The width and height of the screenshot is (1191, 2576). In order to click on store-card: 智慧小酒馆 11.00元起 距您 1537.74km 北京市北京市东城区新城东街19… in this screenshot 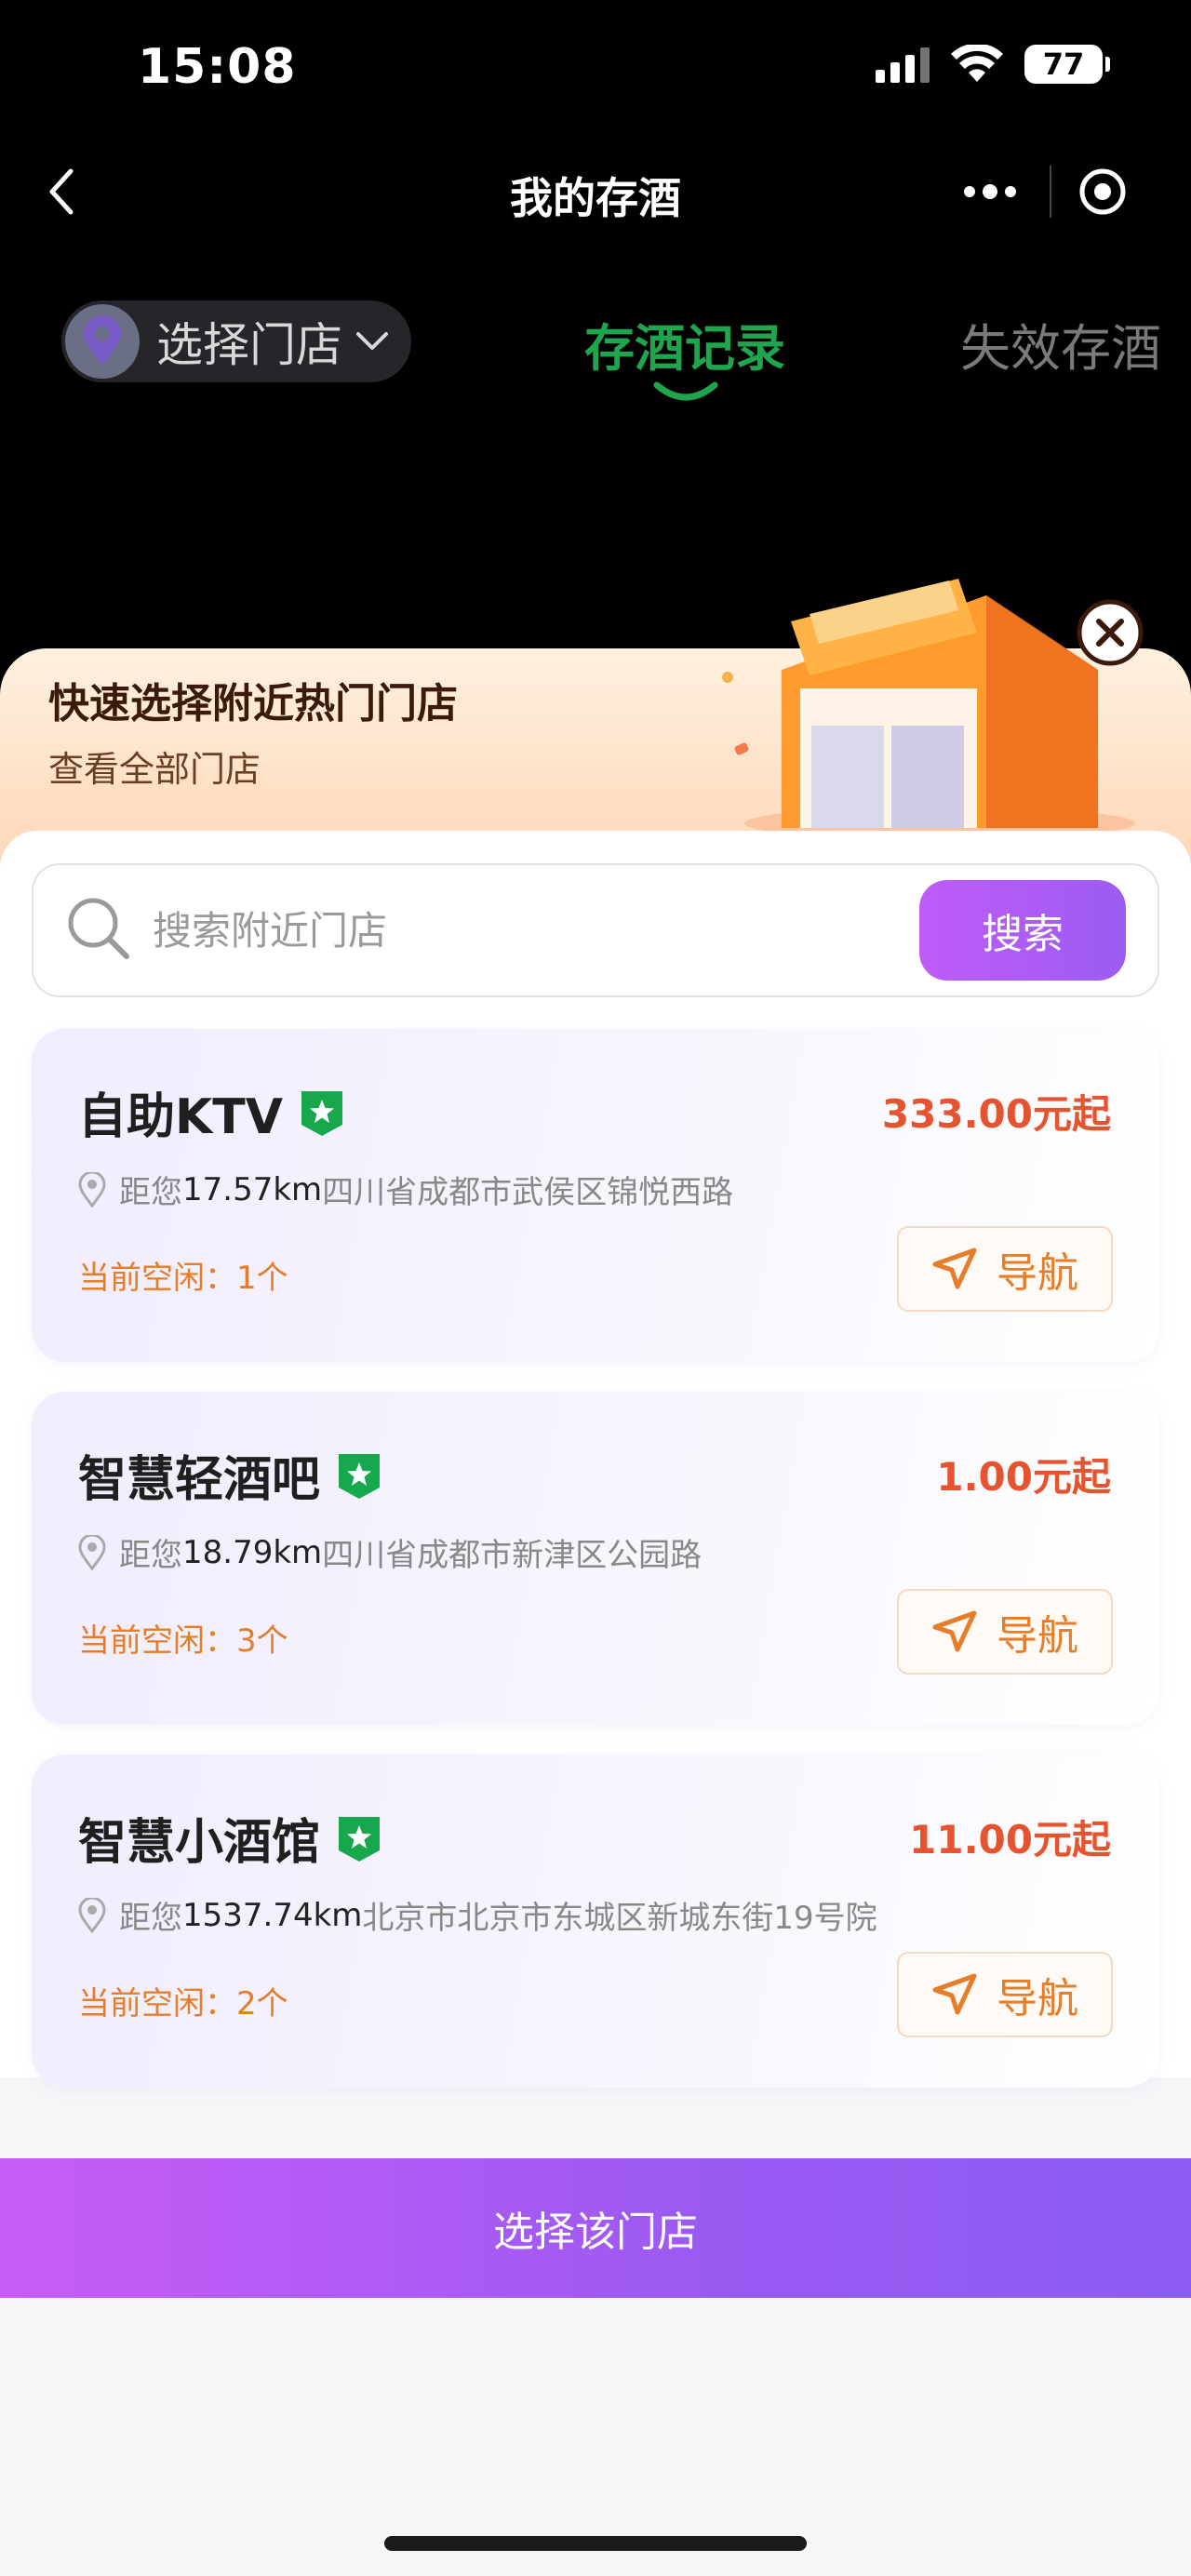, I will do `click(595, 1921)`.